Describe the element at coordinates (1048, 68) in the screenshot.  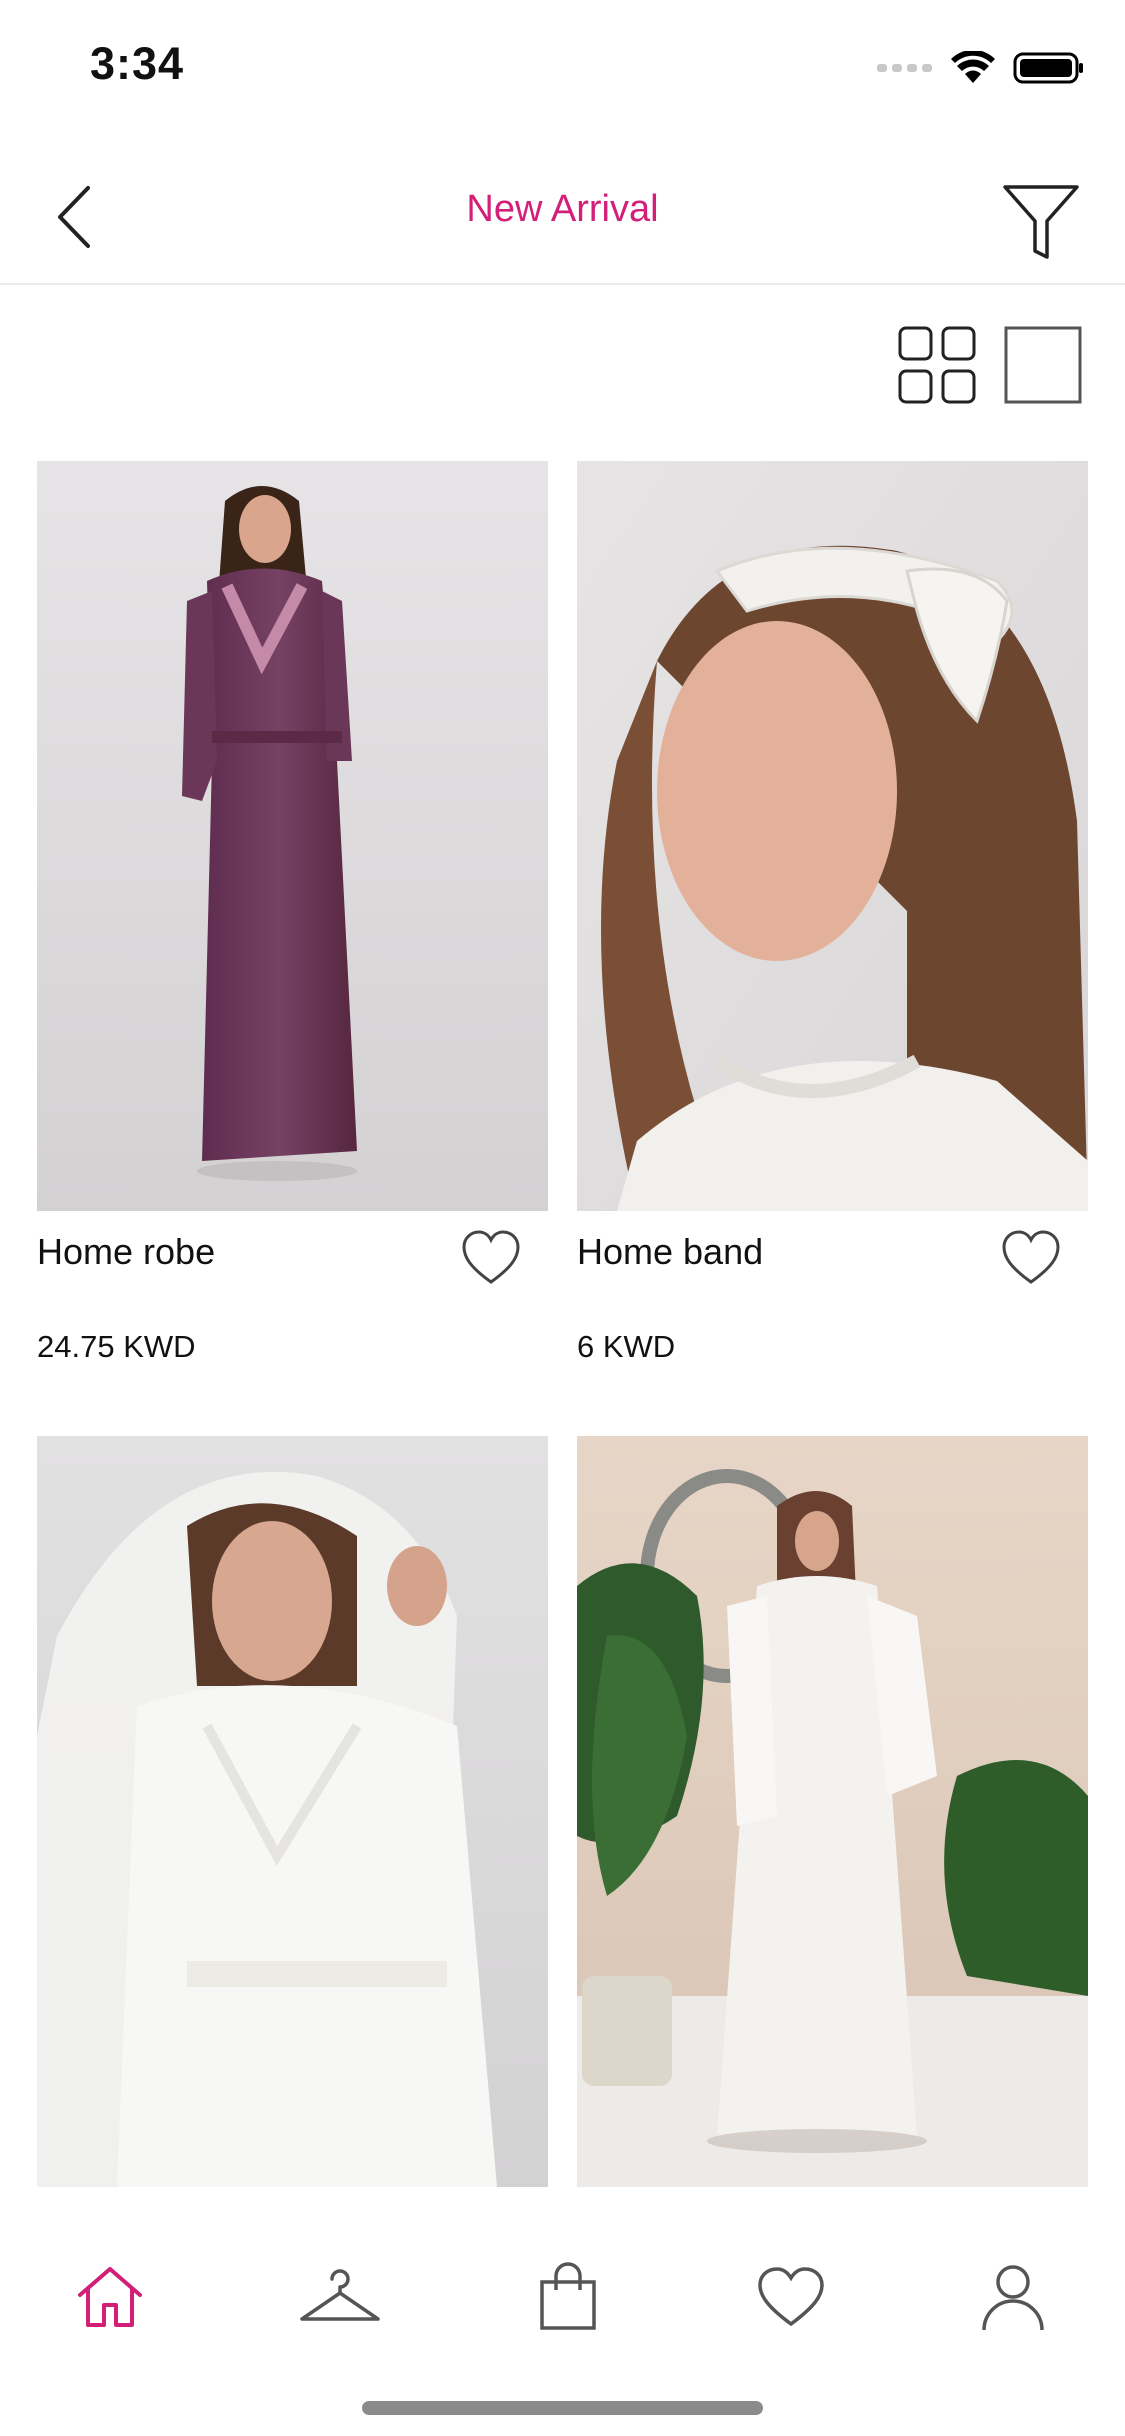
I see `battery-icon` at that location.